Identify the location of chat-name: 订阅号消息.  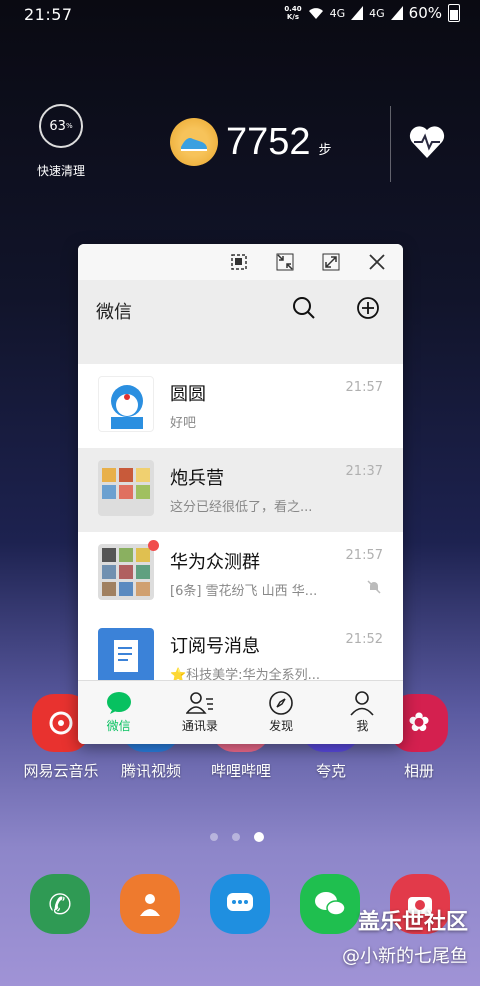
(215, 646).